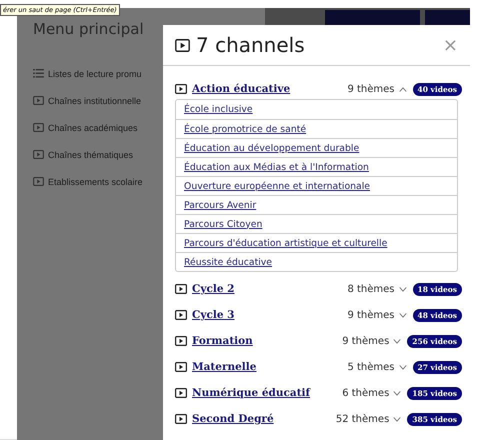 The width and height of the screenshot is (486, 440). Describe the element at coordinates (251, 45) in the screenshot. I see `modal-title: 7 channels` at that location.